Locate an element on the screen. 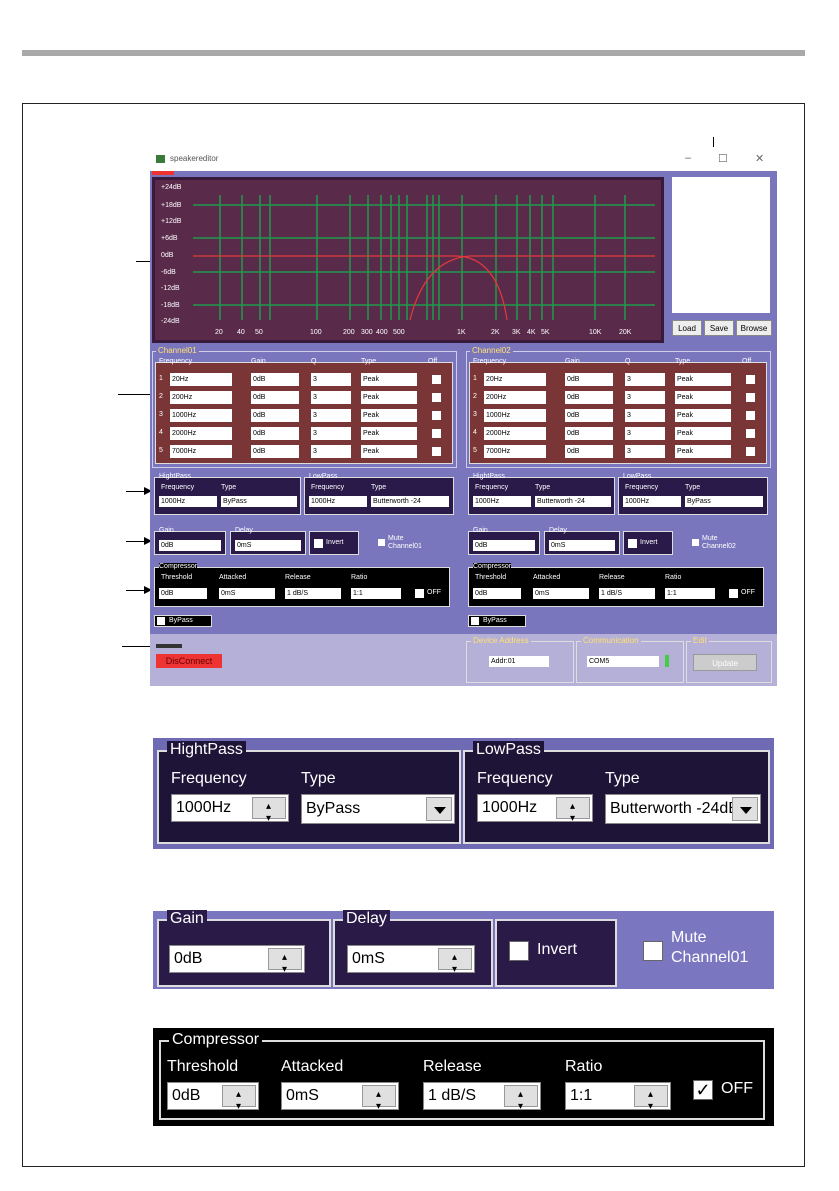 The height and width of the screenshot is (1191, 839). lowpass-type-select: Butterworth -24 is located at coordinates (410, 501).